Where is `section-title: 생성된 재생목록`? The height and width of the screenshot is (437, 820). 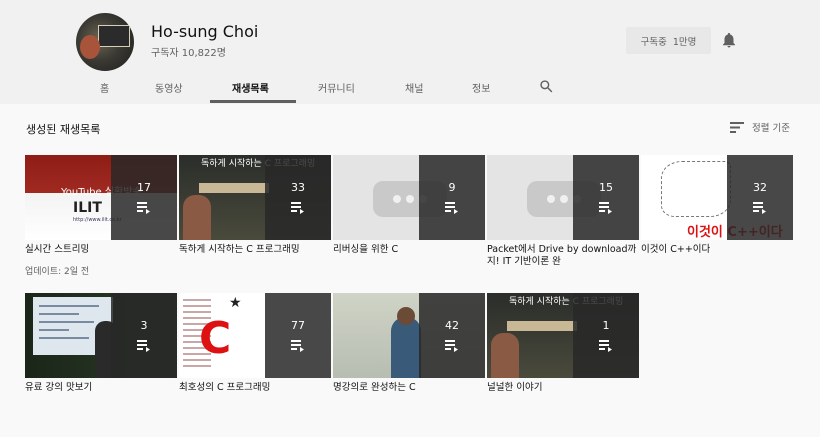
section-title: 생성된 재생목록 is located at coordinates (63, 129).